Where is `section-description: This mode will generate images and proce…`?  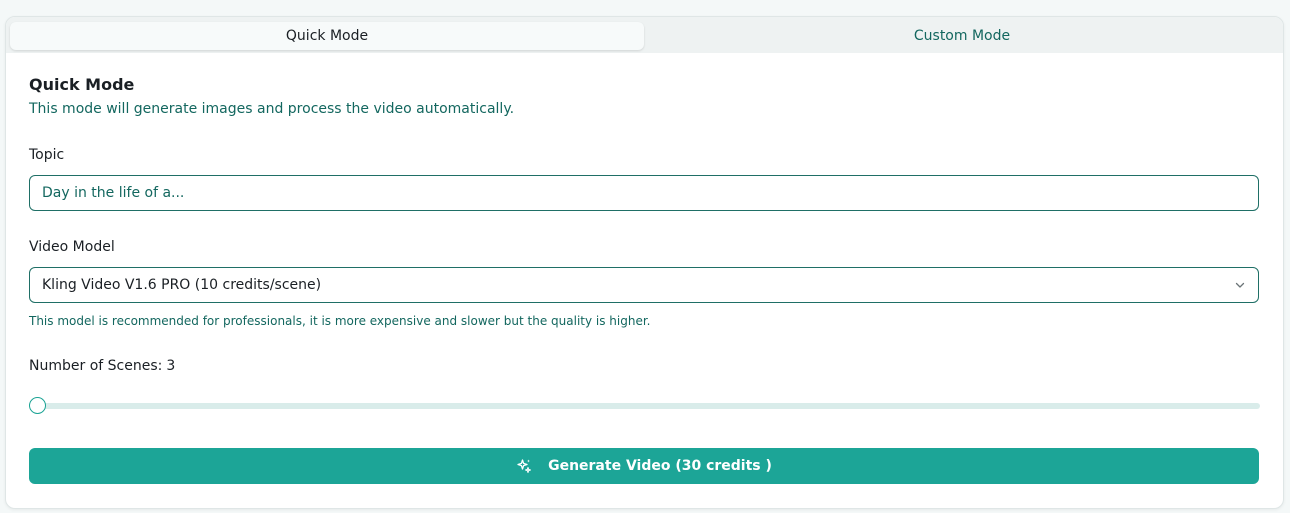 section-description: This mode will generate images and proce… is located at coordinates (272, 109).